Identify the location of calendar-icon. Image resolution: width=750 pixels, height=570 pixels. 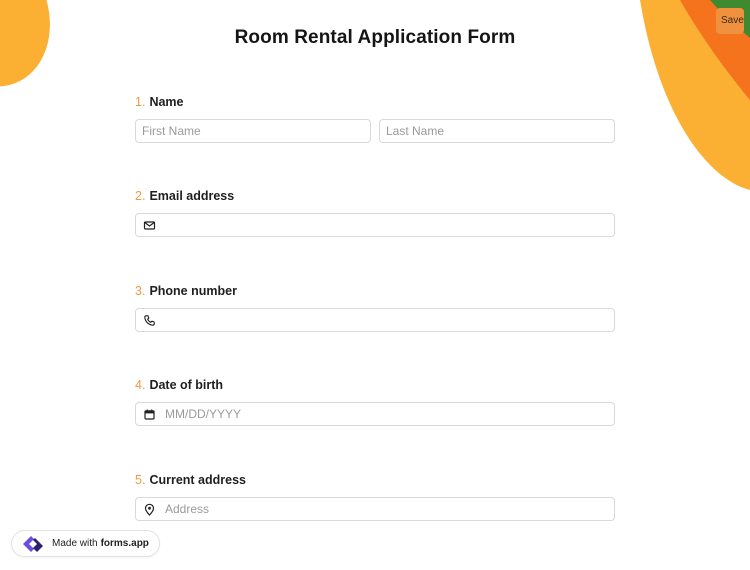
(149, 414).